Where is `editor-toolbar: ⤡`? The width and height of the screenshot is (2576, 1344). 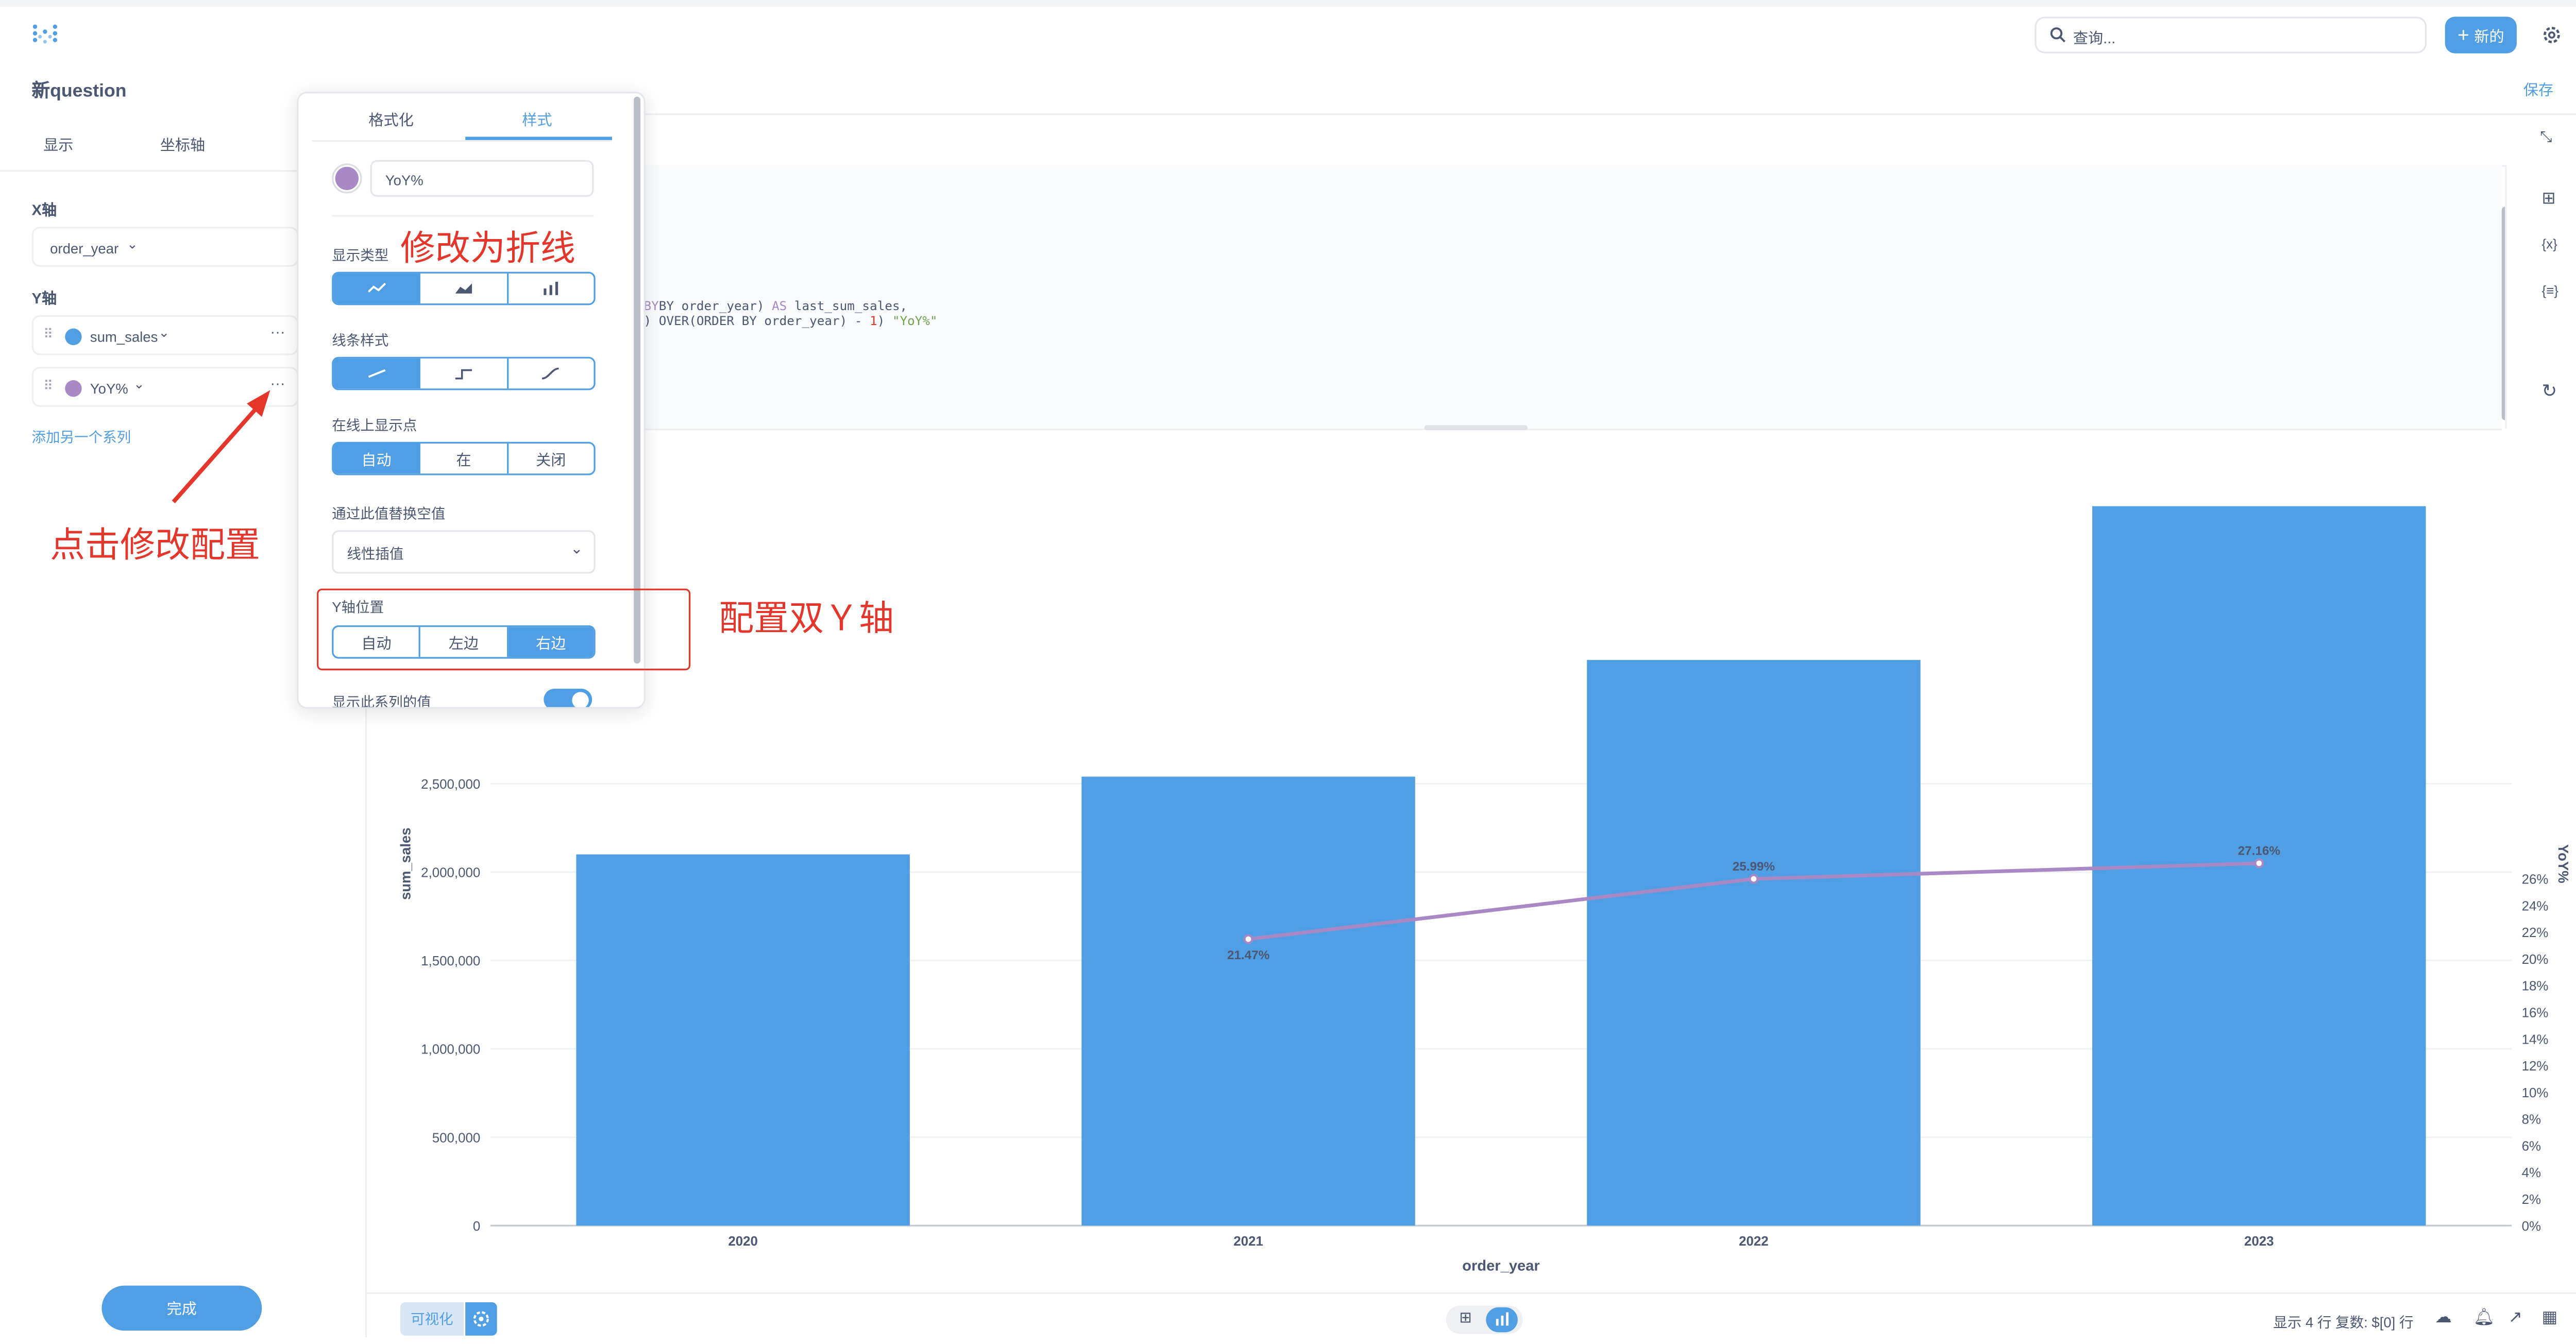 editor-toolbar: ⤡ is located at coordinates (1471, 141).